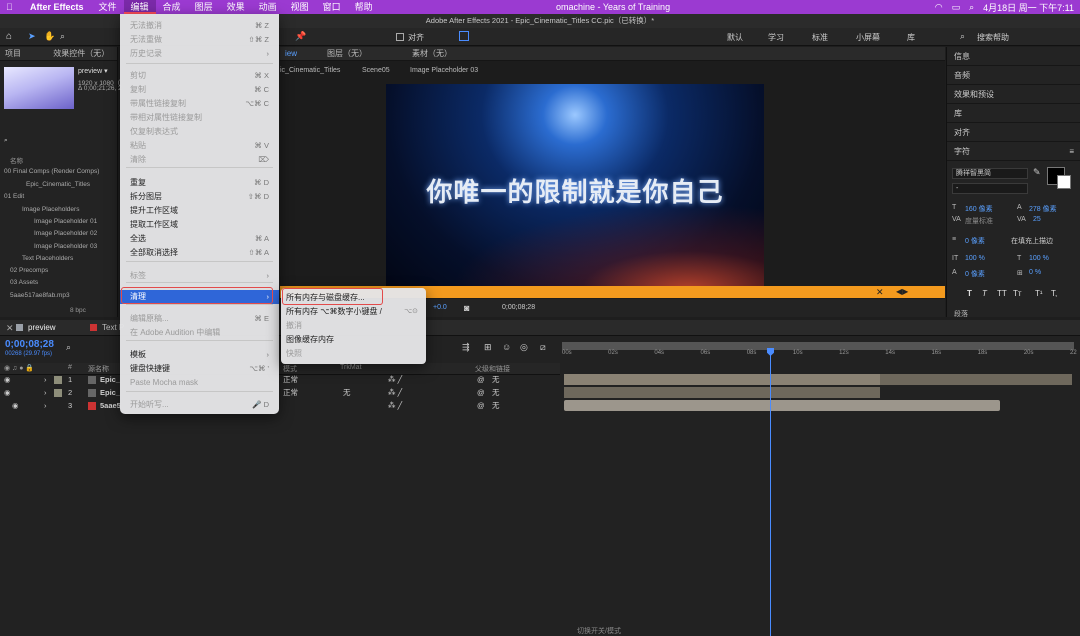 This screenshot has width=1080, height=636. What do you see at coordinates (16, 160) in the screenshot?
I see `column-name-header: 名称` at bounding box center [16, 160].